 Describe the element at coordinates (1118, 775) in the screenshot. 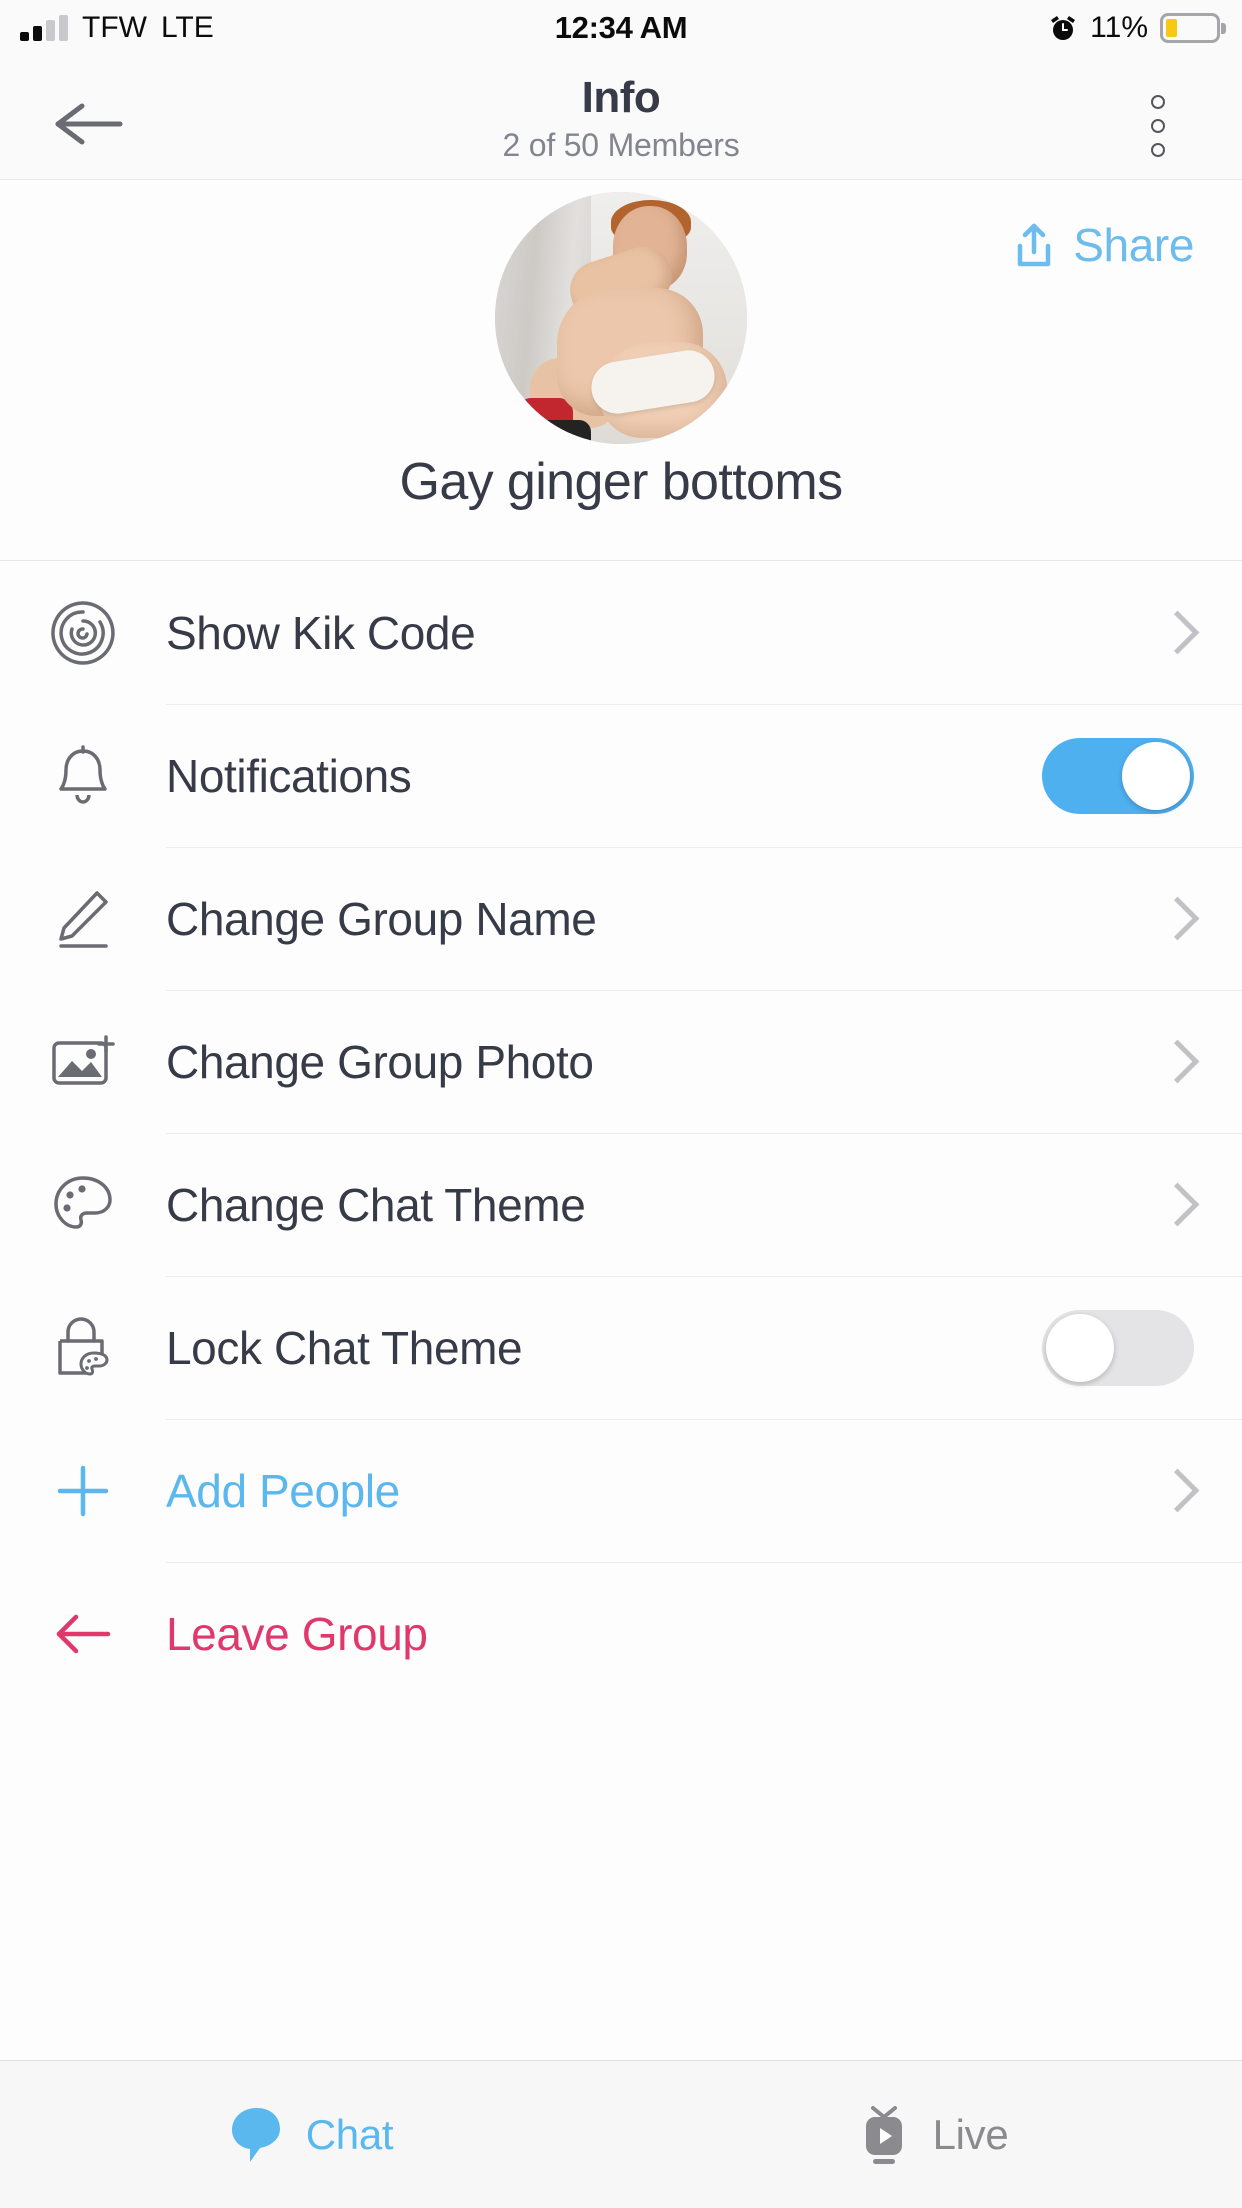

I see `notifications-toggle` at that location.